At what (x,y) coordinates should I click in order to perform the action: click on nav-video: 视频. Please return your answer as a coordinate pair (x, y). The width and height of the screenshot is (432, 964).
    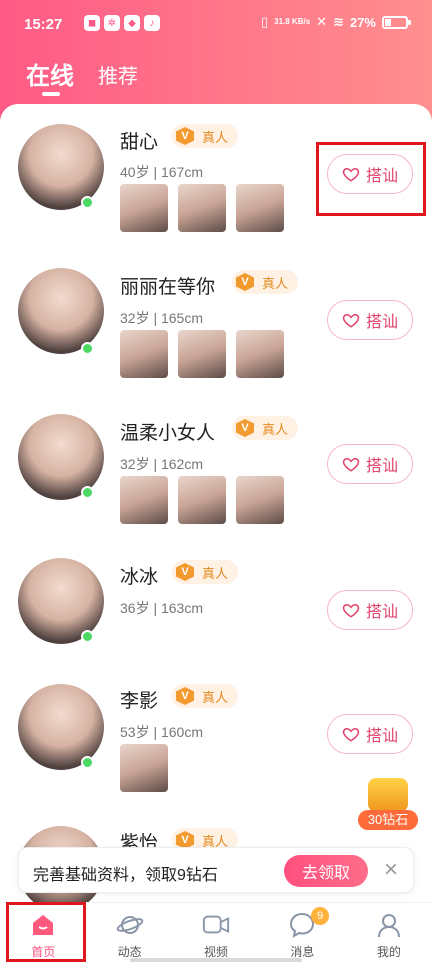
    Looking at the image, I should click on (216, 933).